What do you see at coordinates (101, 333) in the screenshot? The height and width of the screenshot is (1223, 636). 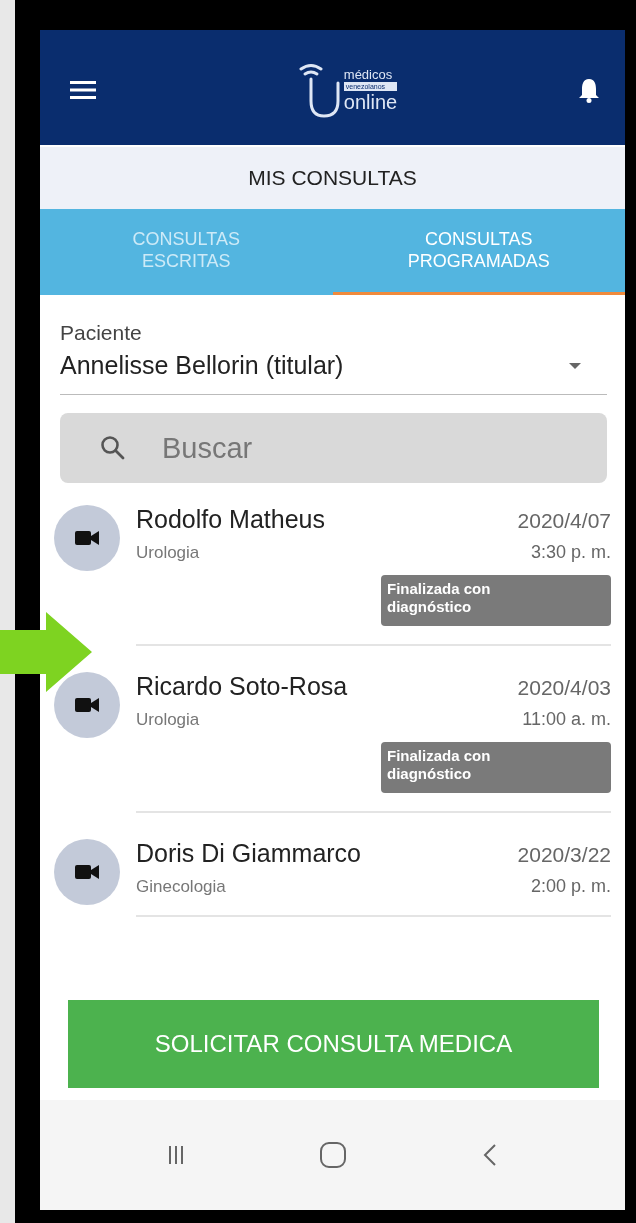 I see `field-label: Paciente` at bounding box center [101, 333].